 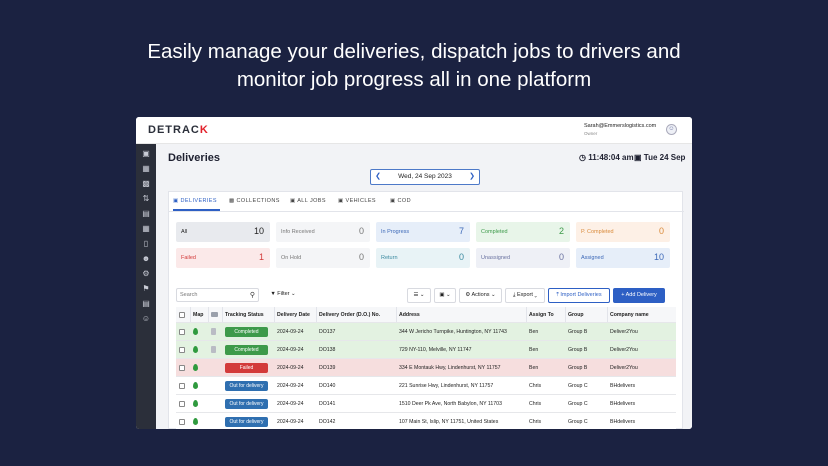 I want to click on map-icon: ▦, so click(x=146, y=169).